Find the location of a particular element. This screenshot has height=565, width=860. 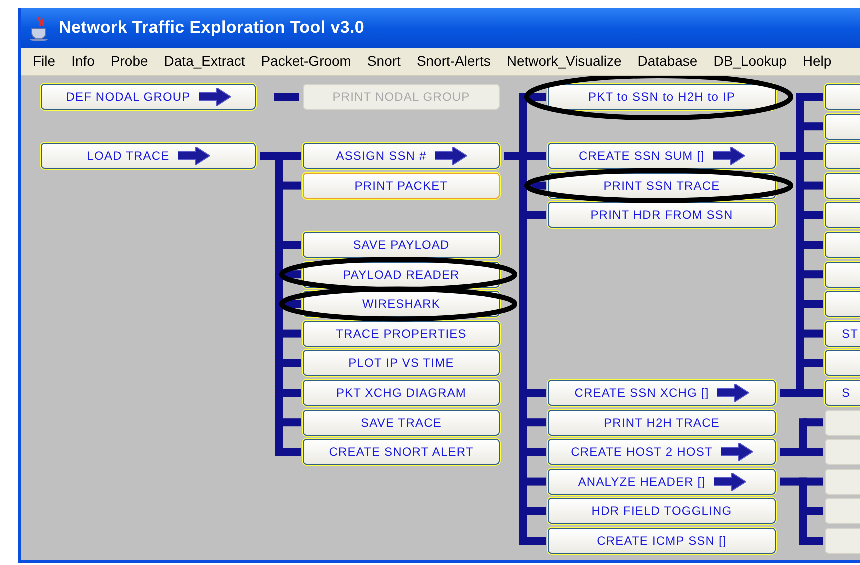

tool-button: S is located at coordinates (842, 393).